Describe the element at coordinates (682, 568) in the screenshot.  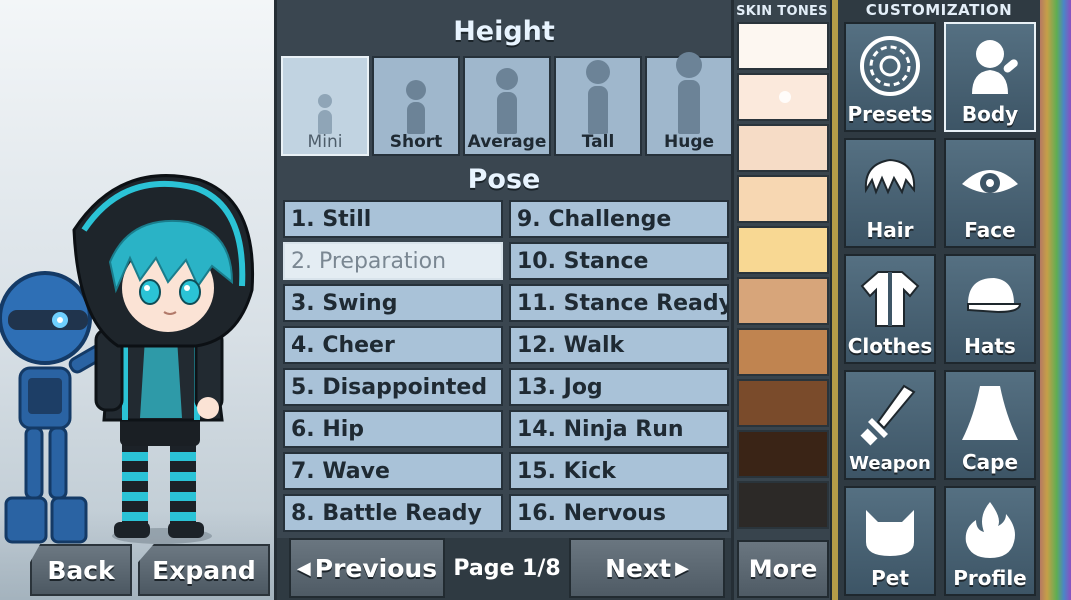
I see `chevron-right-icon: ▶` at that location.